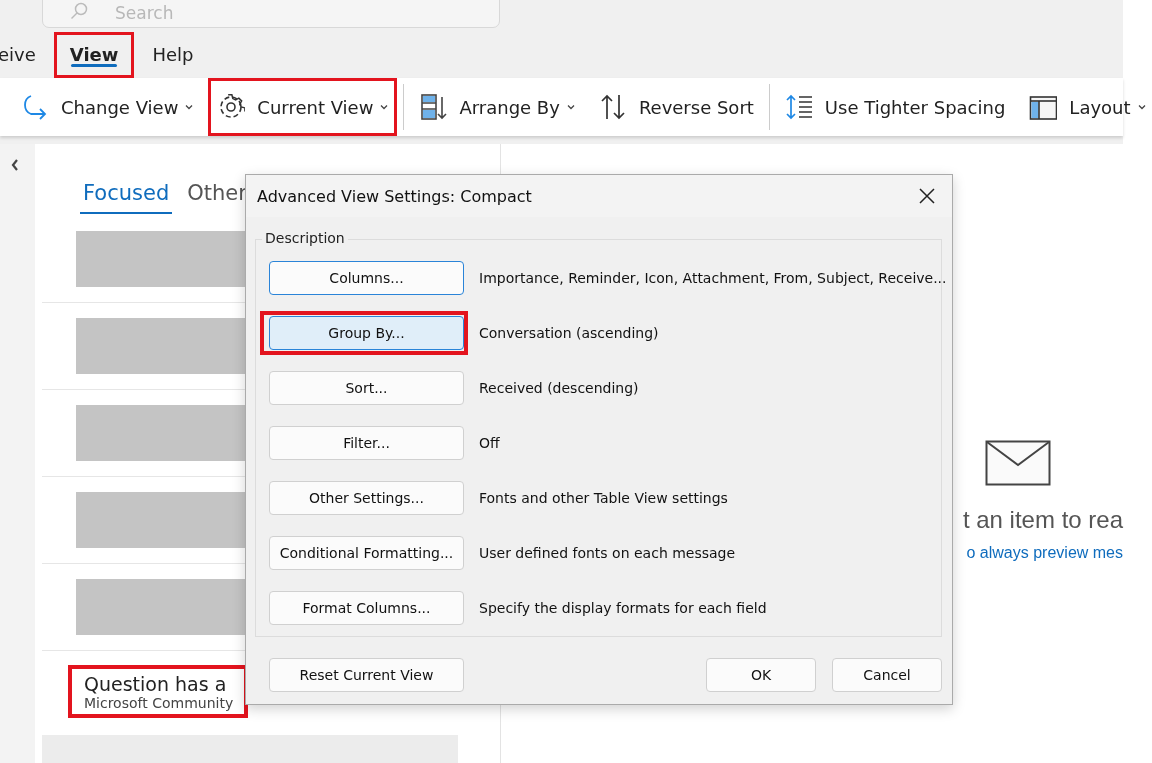 This screenshot has height=763, width=1152. Describe the element at coordinates (887, 675) in the screenshot. I see `dialog-button: Cancel` at that location.